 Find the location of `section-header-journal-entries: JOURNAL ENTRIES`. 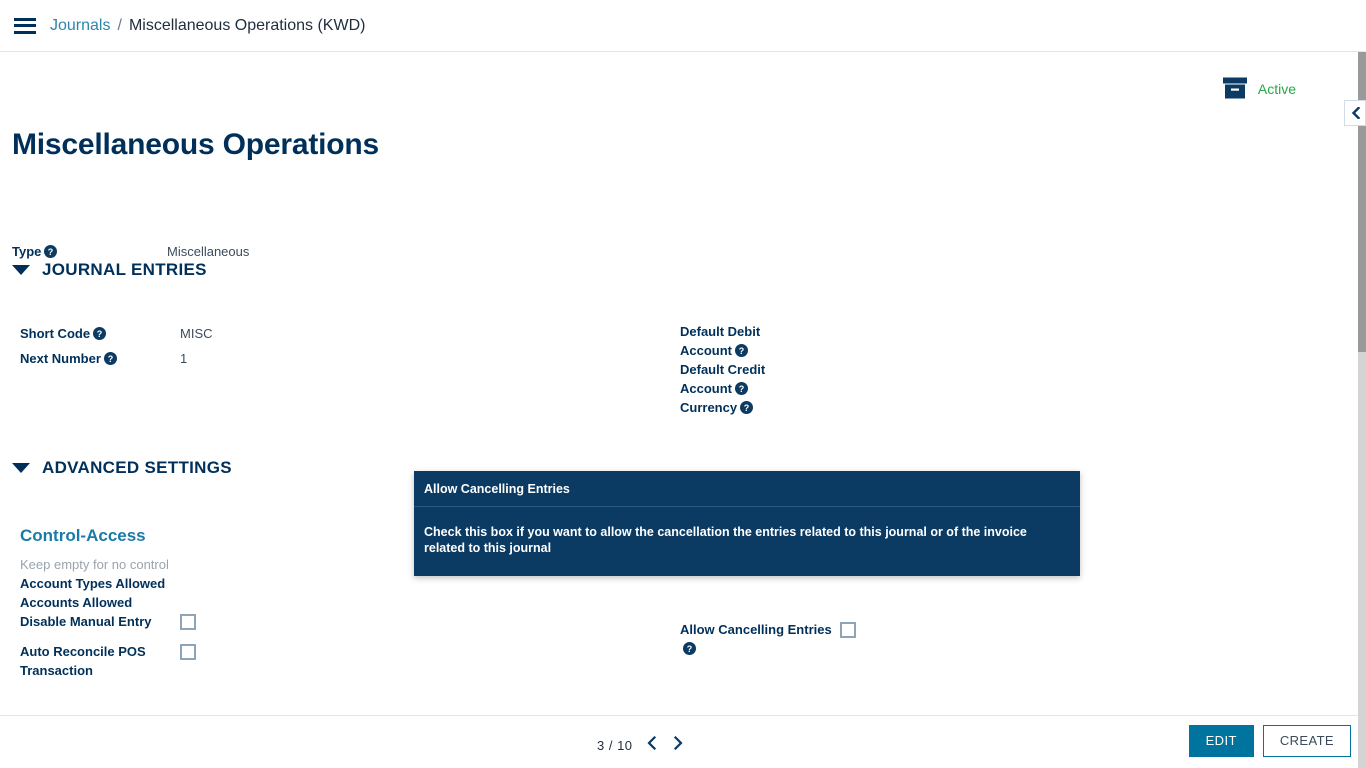

section-header-journal-entries: JOURNAL ENTRIES is located at coordinates (109, 270).